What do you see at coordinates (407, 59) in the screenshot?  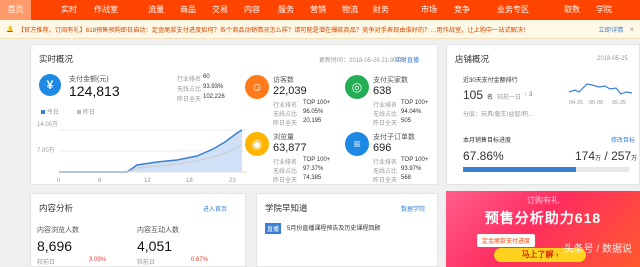 I see `realtime-live-link: 实时直播` at bounding box center [407, 59].